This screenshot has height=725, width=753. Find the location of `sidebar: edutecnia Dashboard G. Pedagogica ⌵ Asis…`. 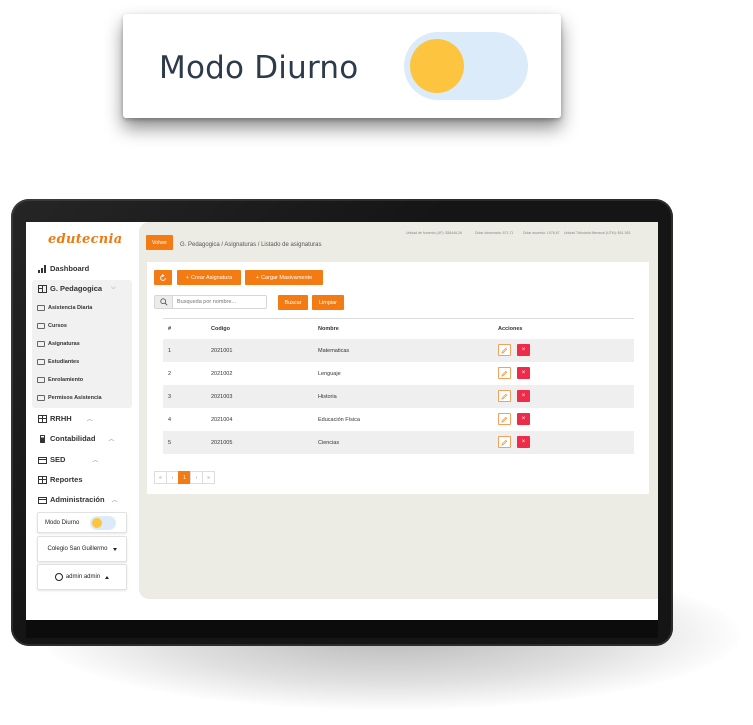

sidebar: edutecnia Dashboard G. Pedagogica ⌵ Asis… is located at coordinates (82, 421).